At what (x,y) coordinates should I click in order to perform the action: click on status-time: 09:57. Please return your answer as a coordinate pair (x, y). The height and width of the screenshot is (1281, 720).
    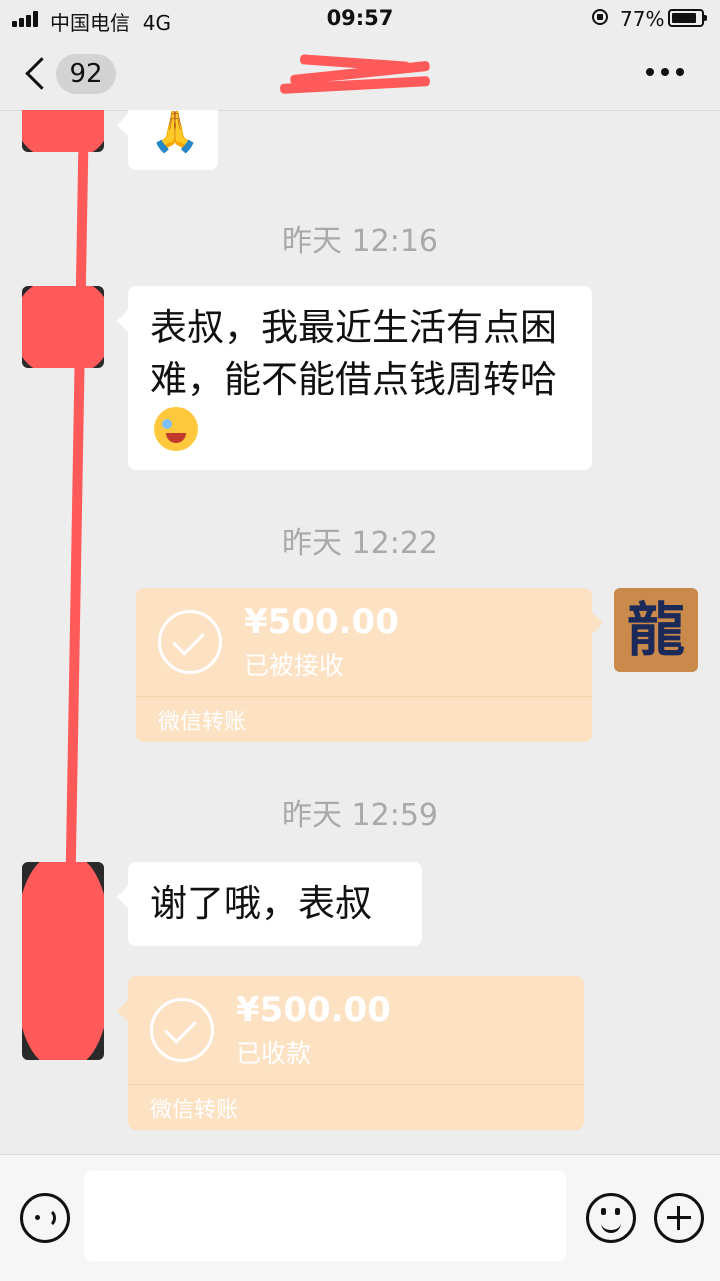
    Looking at the image, I should click on (360, 18).